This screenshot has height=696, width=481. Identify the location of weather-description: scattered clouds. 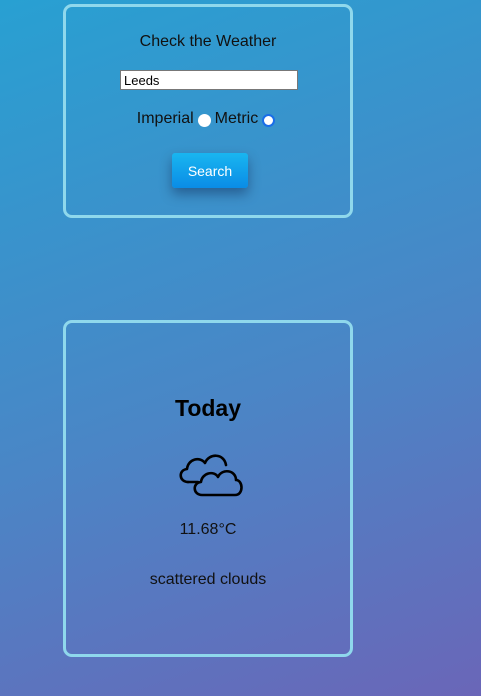
(208, 579).